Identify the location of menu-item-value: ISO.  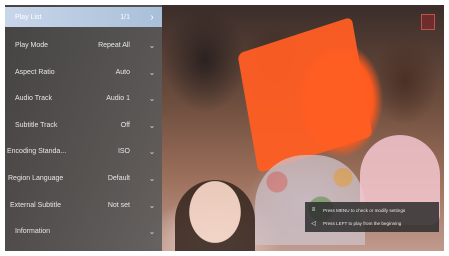
(123, 151).